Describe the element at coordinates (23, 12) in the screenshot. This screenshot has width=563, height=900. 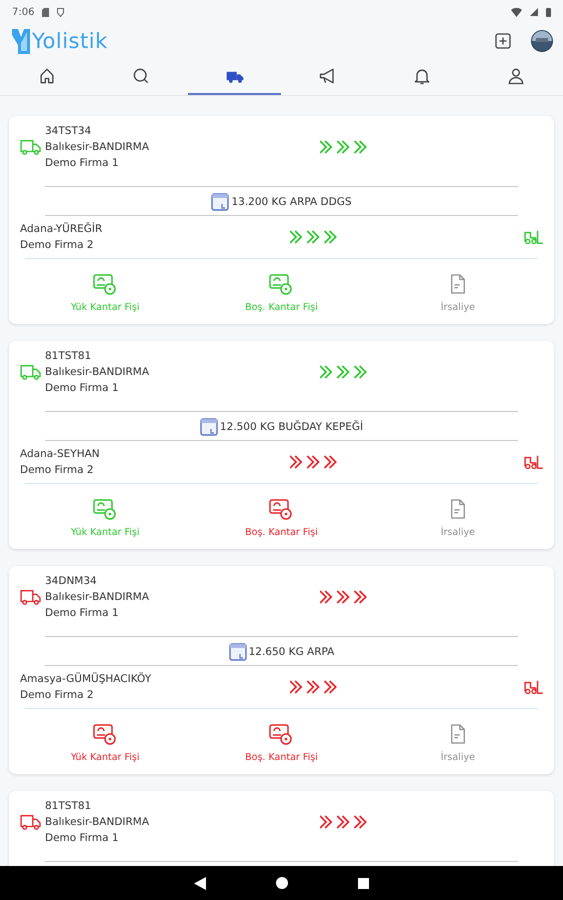
I see `status-time: 7:06` at that location.